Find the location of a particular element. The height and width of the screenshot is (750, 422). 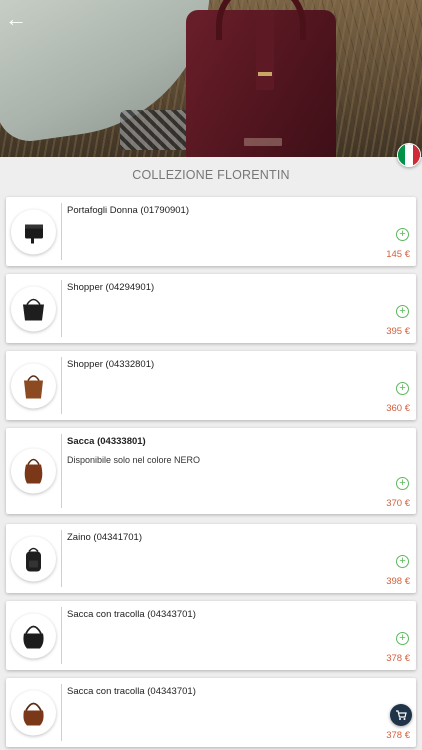

product-card: Zaino (04341701) + 398 € is located at coordinates (211, 558).